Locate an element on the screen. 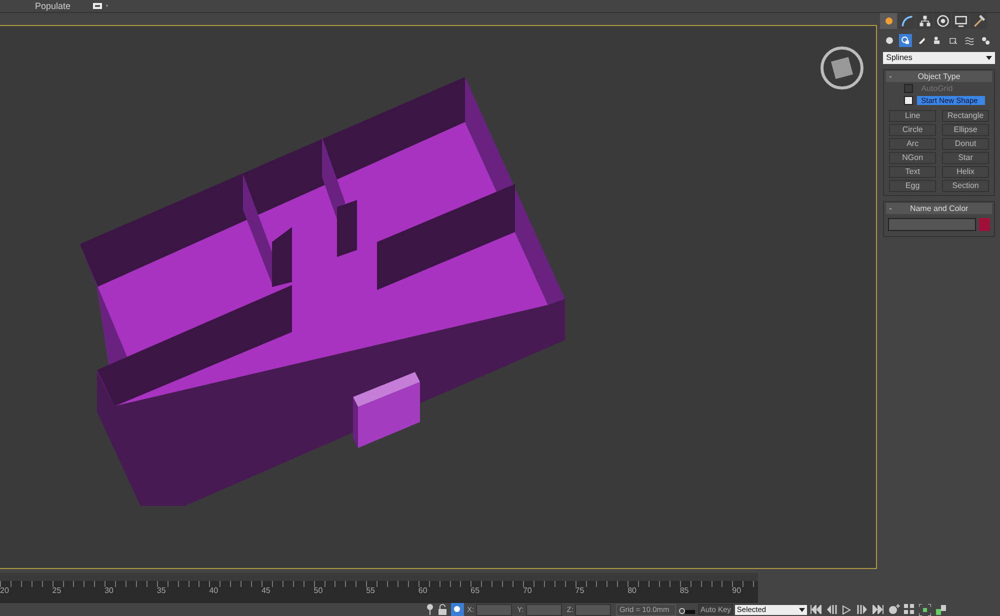  zoom-extents-icon is located at coordinates (924, 610).